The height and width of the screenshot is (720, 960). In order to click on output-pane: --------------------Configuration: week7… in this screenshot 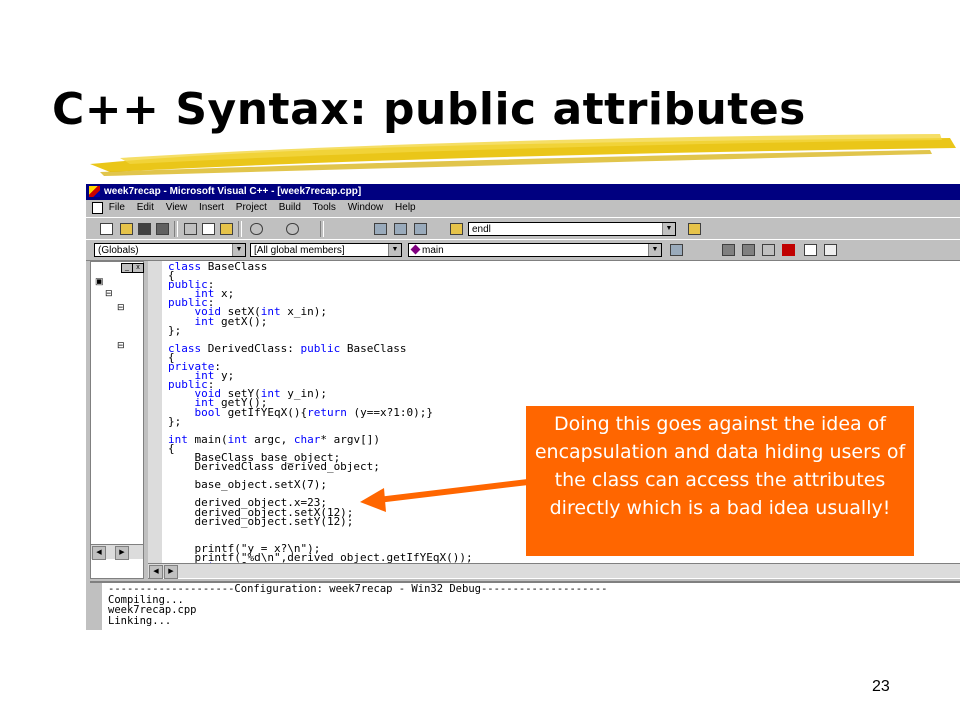, I will do `click(525, 605)`.